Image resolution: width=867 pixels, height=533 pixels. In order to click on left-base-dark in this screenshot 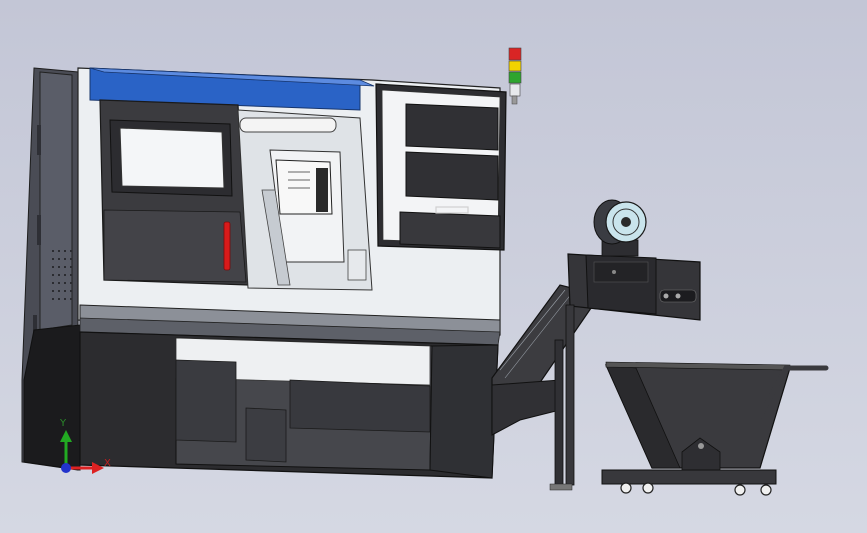, I will do `click(52, 397)`.